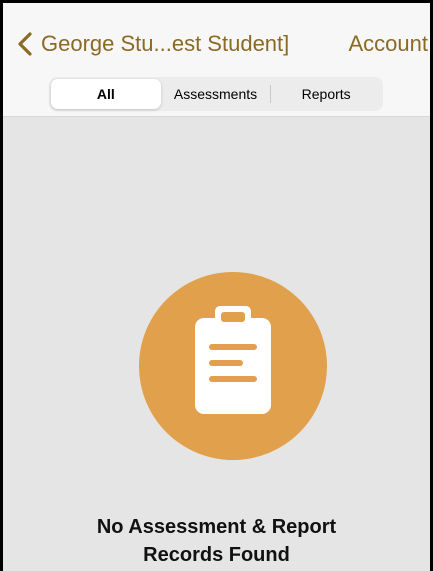  I want to click on empty-state-icon-circle, so click(233, 366).